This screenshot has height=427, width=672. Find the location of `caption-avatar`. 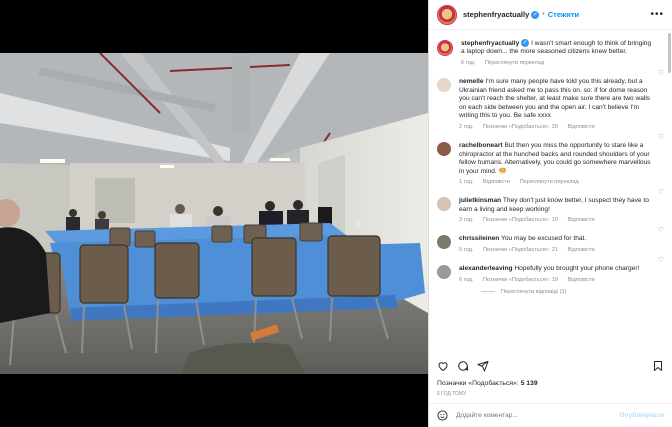

caption-avatar is located at coordinates (445, 48).